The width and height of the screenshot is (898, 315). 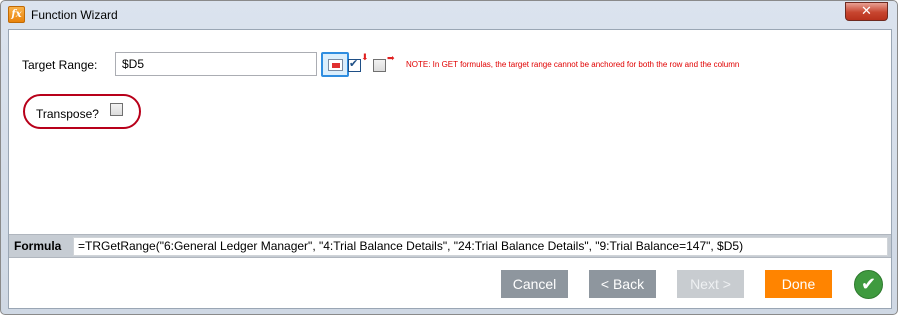 I want to click on cancel-button: Cancel, so click(x=534, y=284).